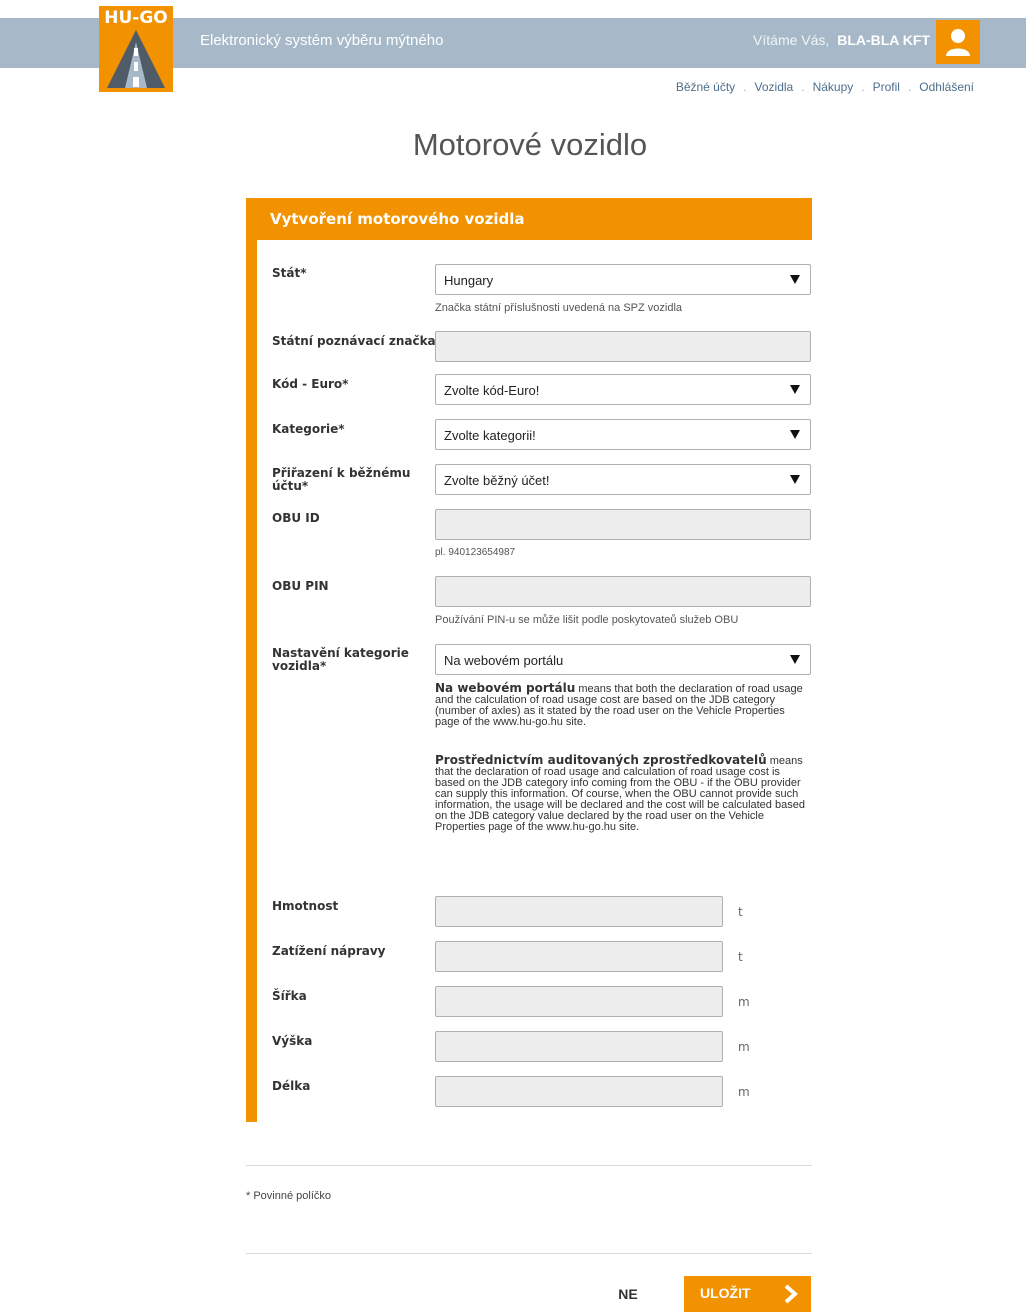 The height and width of the screenshot is (1313, 1026). I want to click on obu-id-label: OBU ID, so click(296, 518).